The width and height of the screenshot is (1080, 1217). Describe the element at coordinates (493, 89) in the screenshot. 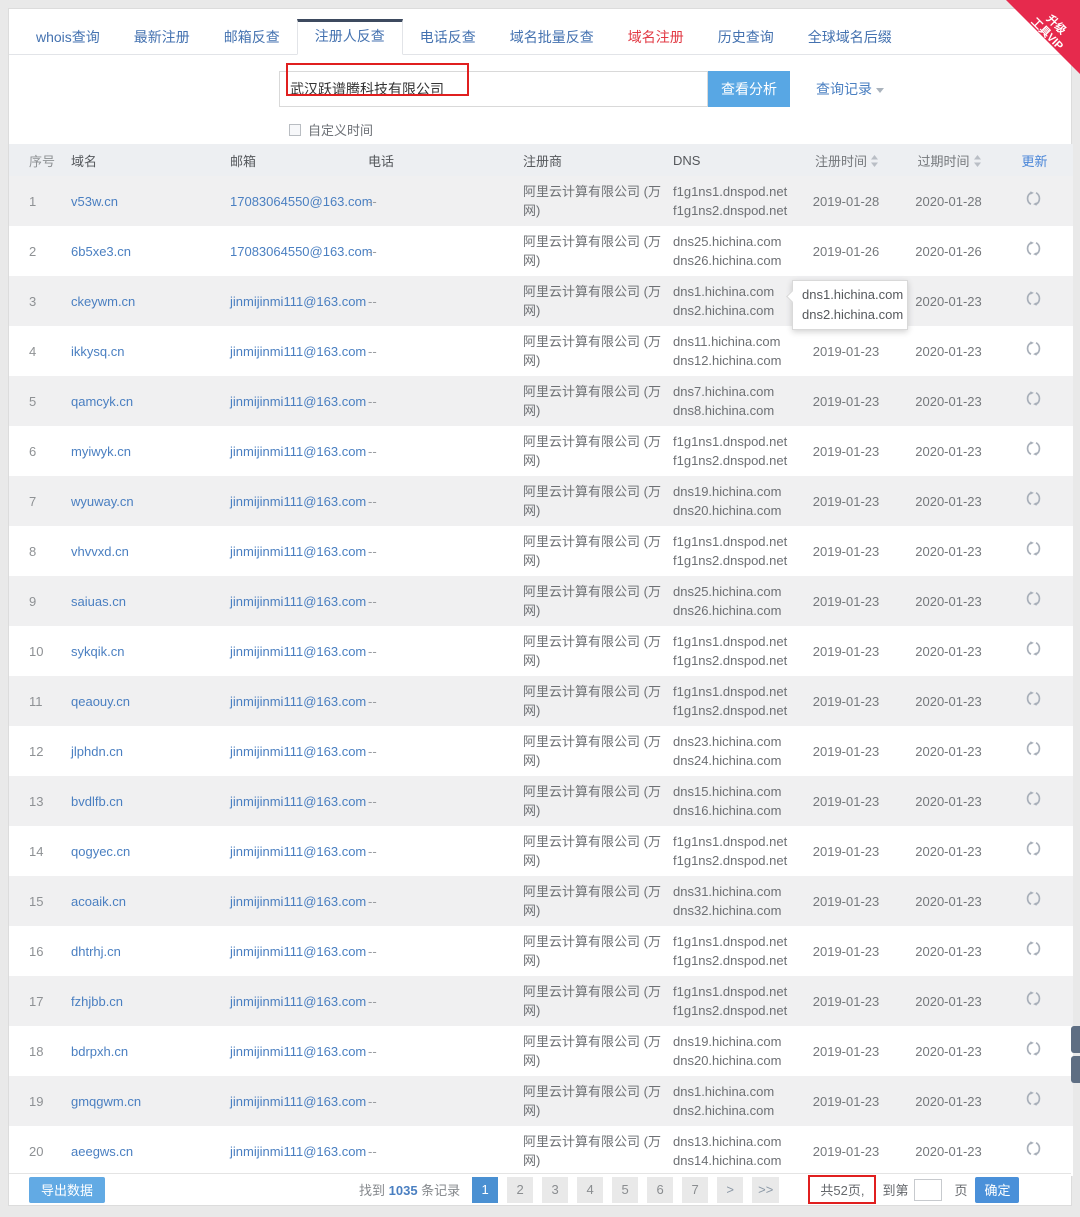

I see `search-input` at that location.